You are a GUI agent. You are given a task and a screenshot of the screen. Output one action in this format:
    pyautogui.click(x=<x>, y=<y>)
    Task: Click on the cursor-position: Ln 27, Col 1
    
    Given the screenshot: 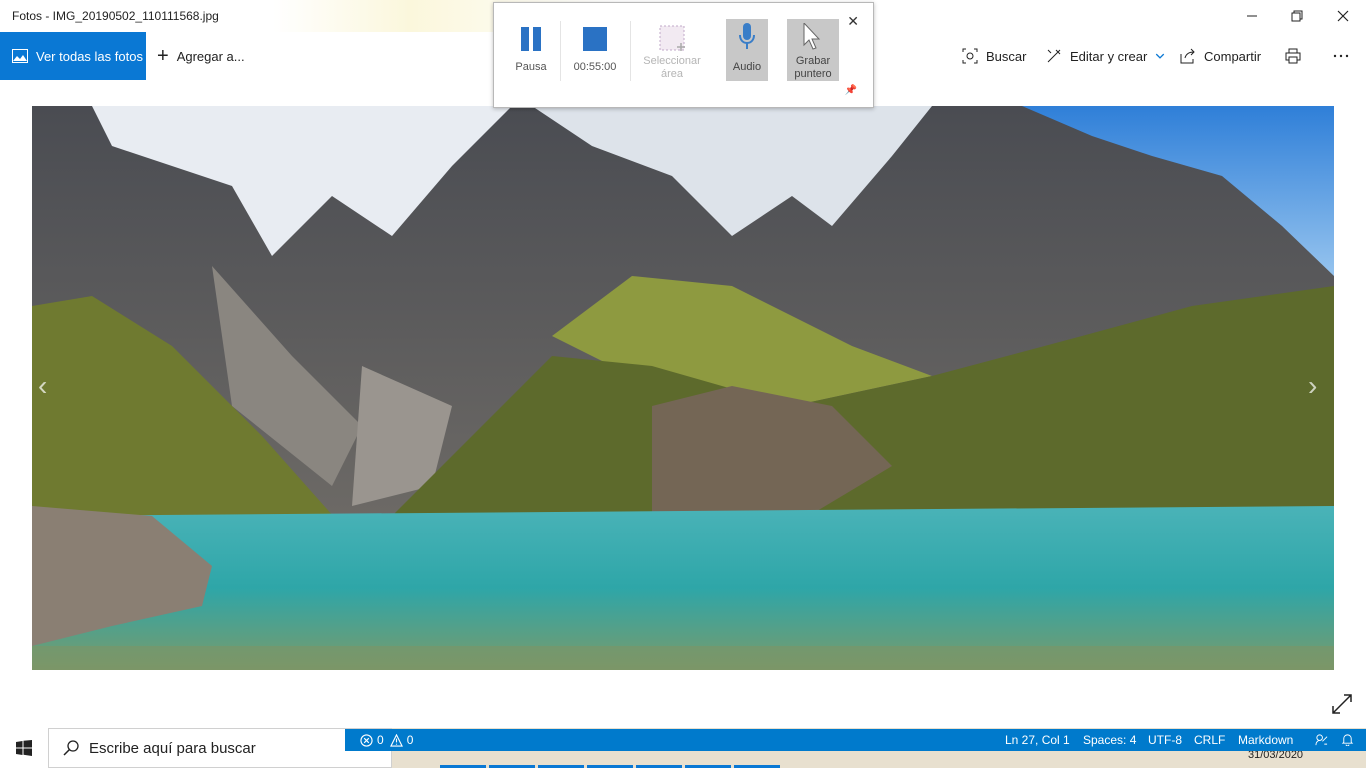 What is the action you would take?
    pyautogui.click(x=1037, y=740)
    